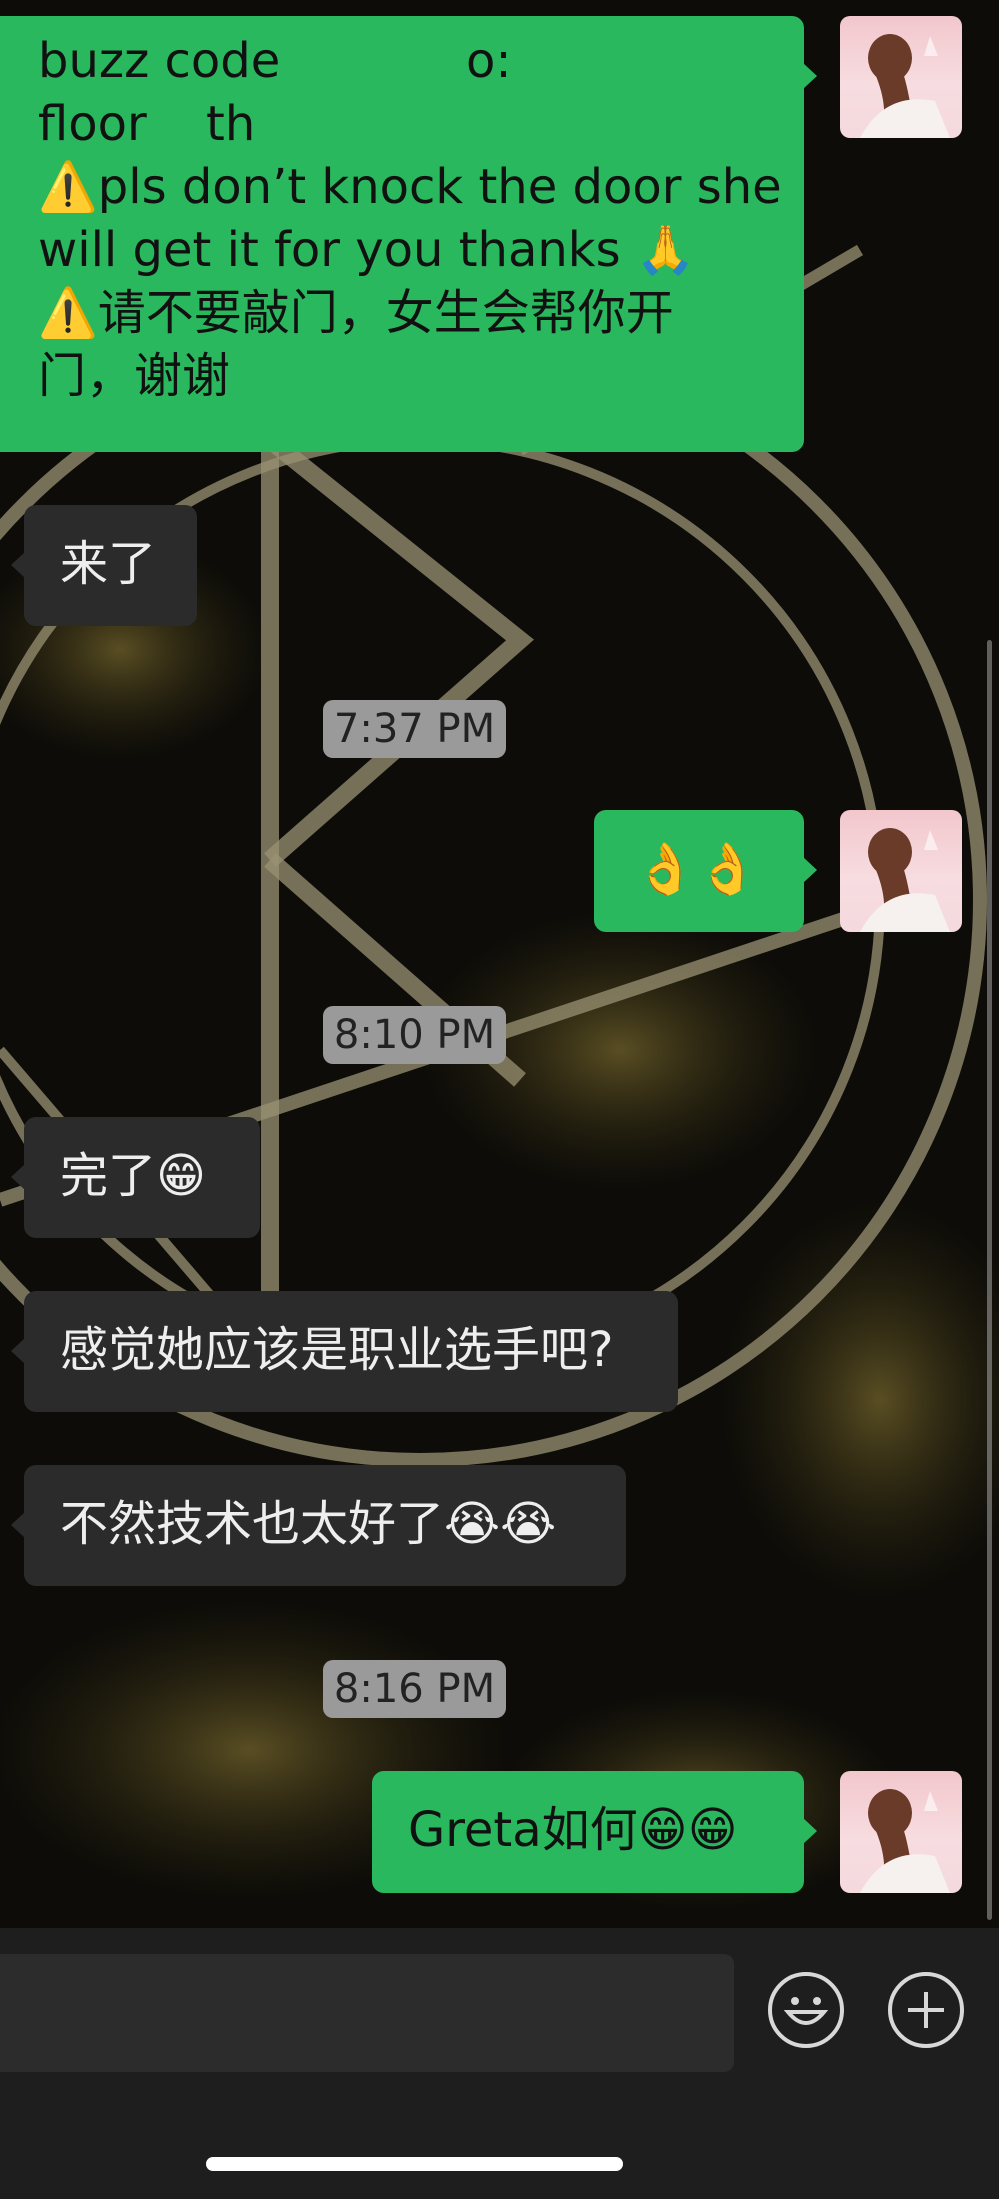 The height and width of the screenshot is (2199, 999). I want to click on input-bar, so click(499, 2063).